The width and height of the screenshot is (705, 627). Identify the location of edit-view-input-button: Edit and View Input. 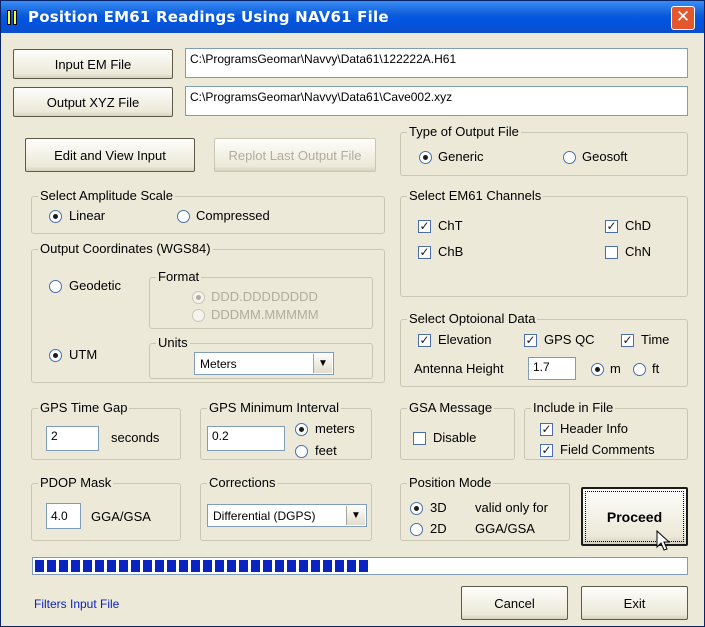
(110, 155).